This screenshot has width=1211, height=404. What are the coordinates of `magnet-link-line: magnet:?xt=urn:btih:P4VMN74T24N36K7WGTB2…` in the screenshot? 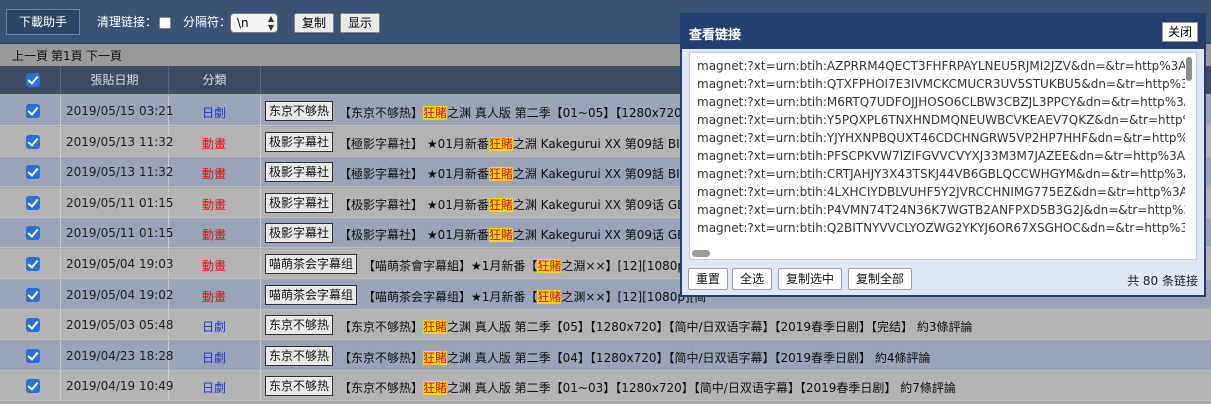 It's located at (941, 210).